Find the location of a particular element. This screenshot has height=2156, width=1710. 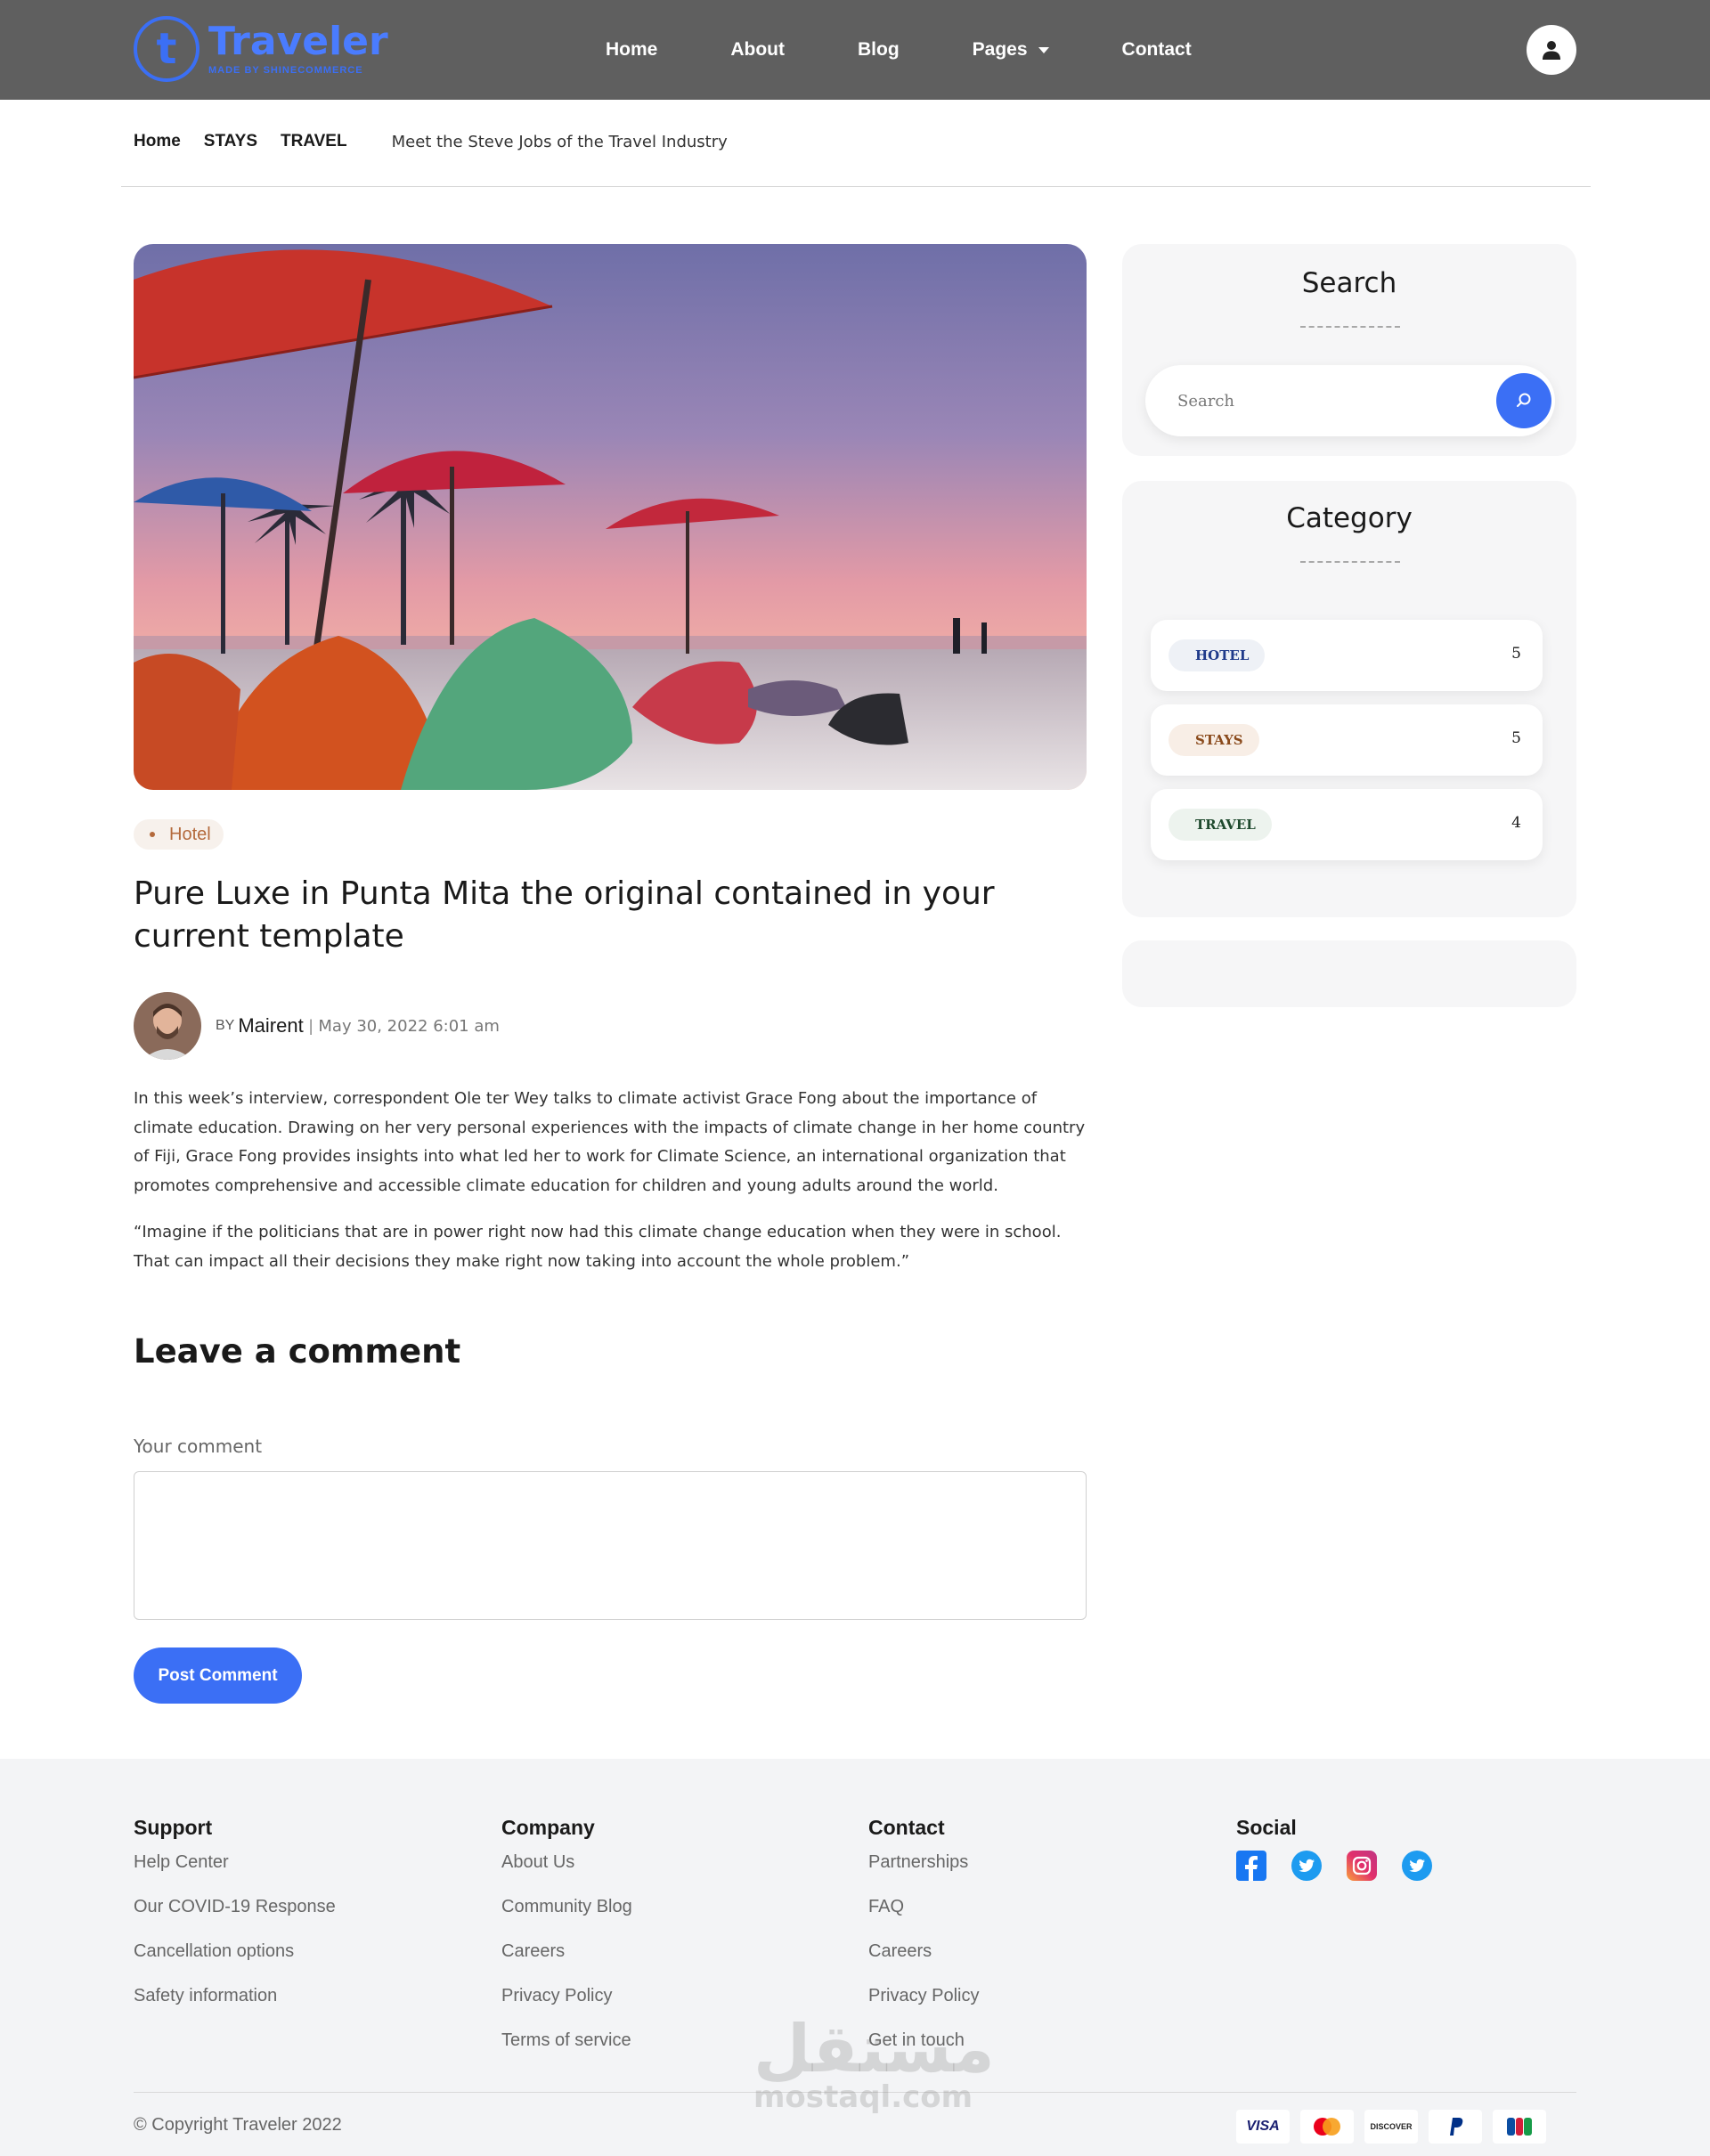

author-by-label: BY is located at coordinates (225, 1025).